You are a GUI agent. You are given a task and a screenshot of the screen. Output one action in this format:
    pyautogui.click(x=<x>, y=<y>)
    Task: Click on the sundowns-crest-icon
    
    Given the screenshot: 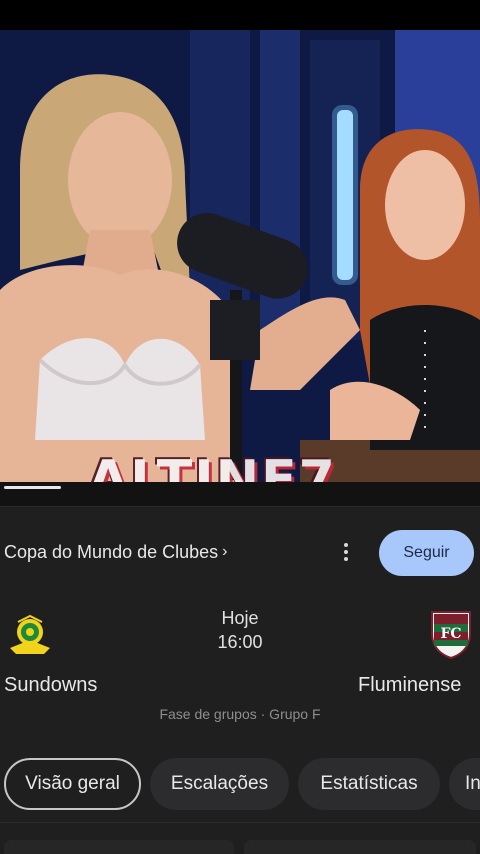 What is the action you would take?
    pyautogui.click(x=30, y=634)
    